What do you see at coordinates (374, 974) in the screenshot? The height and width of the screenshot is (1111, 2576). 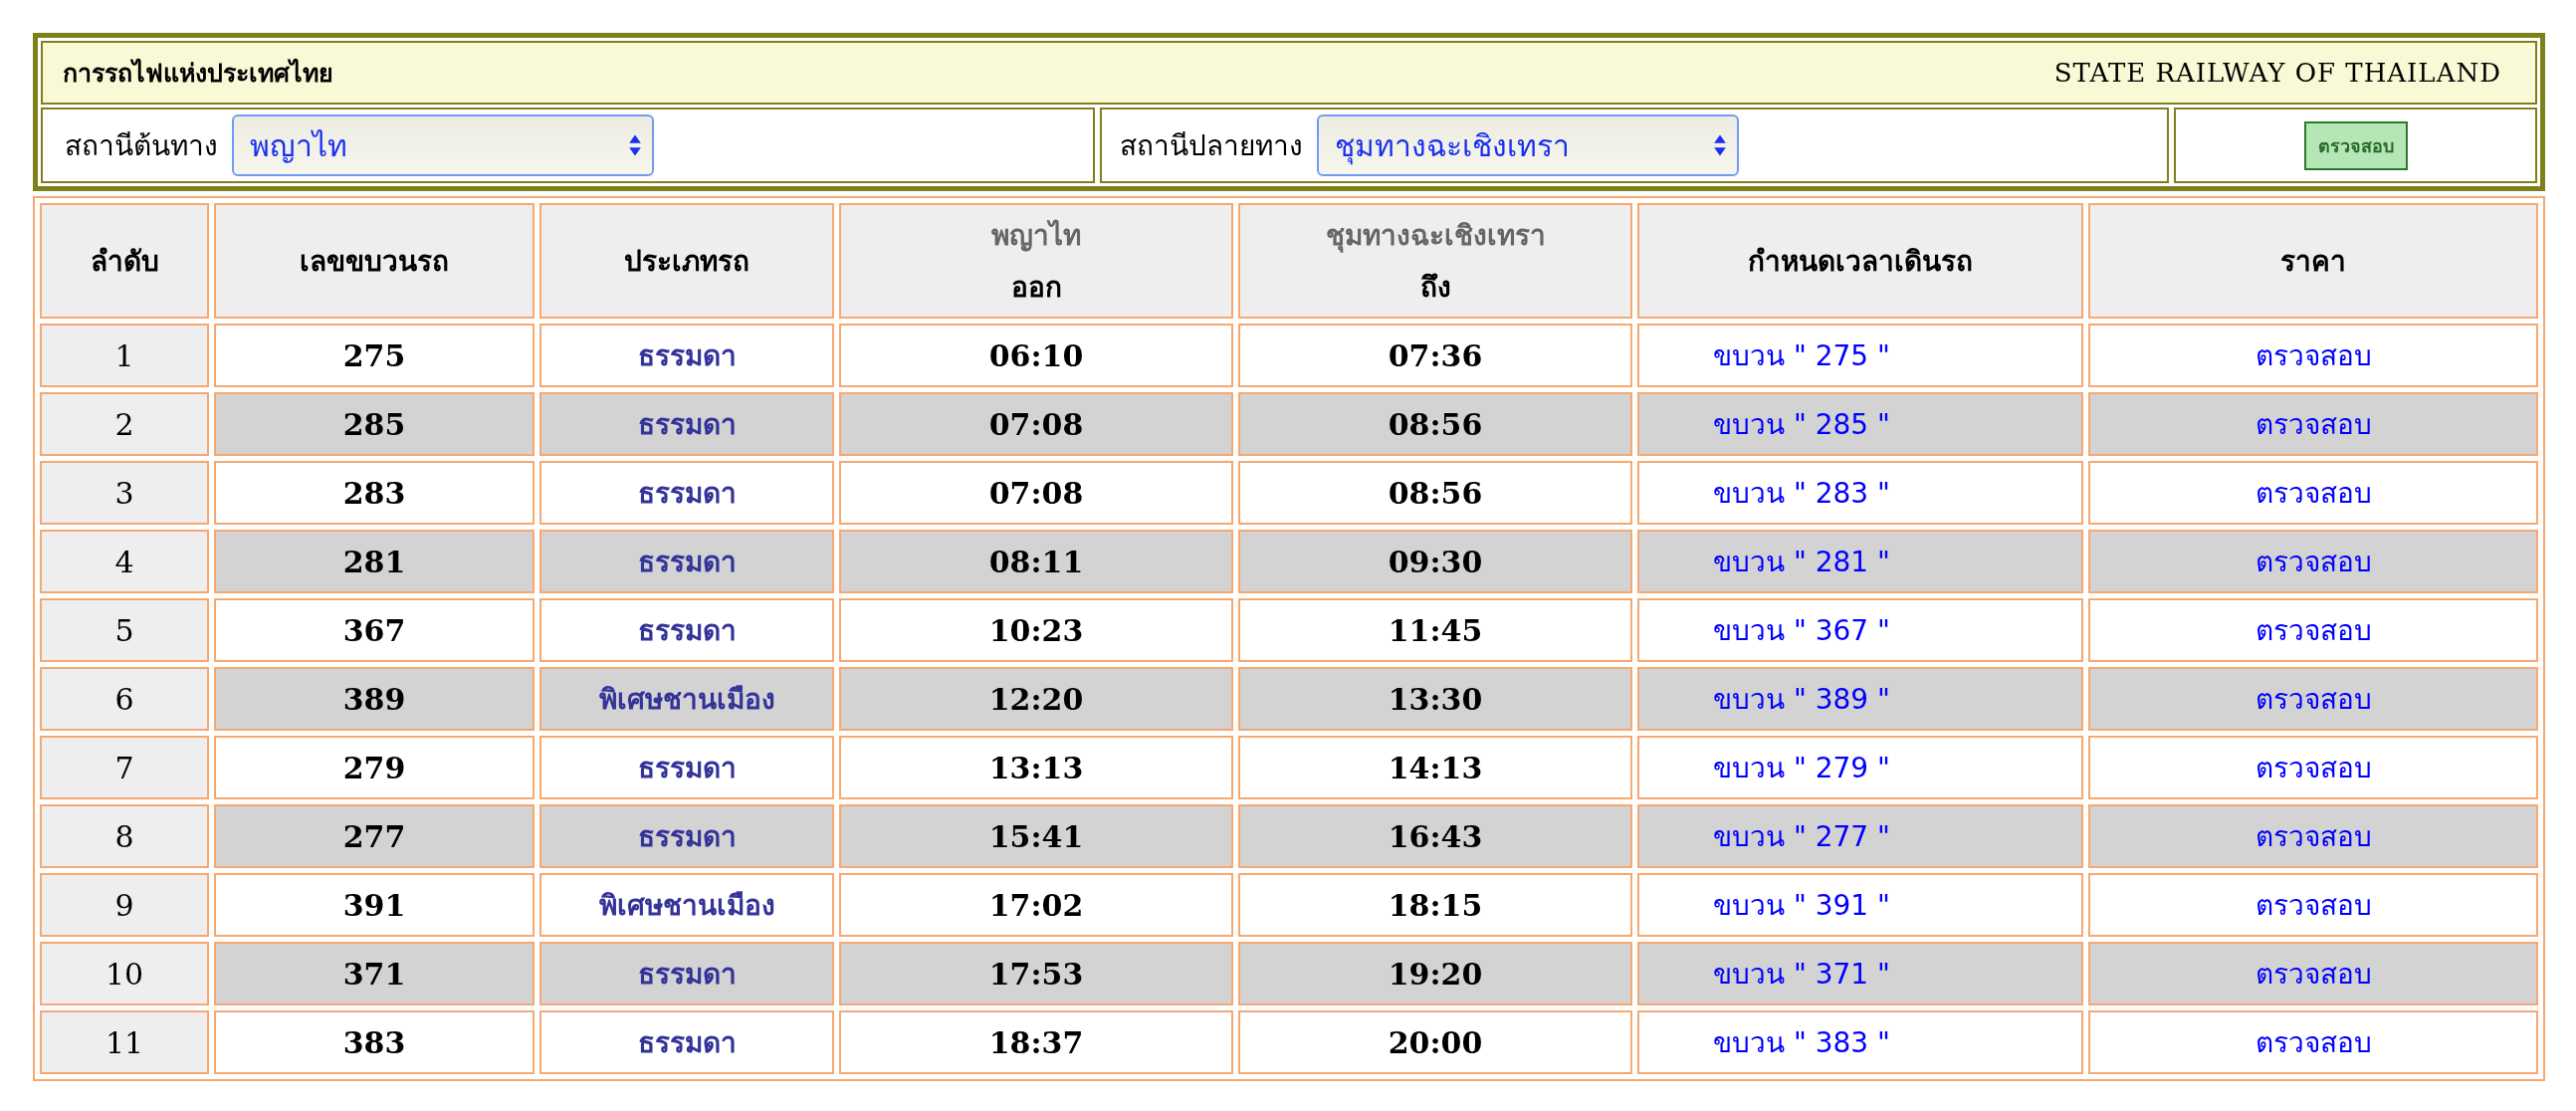 I see `table-cell: 371` at bounding box center [374, 974].